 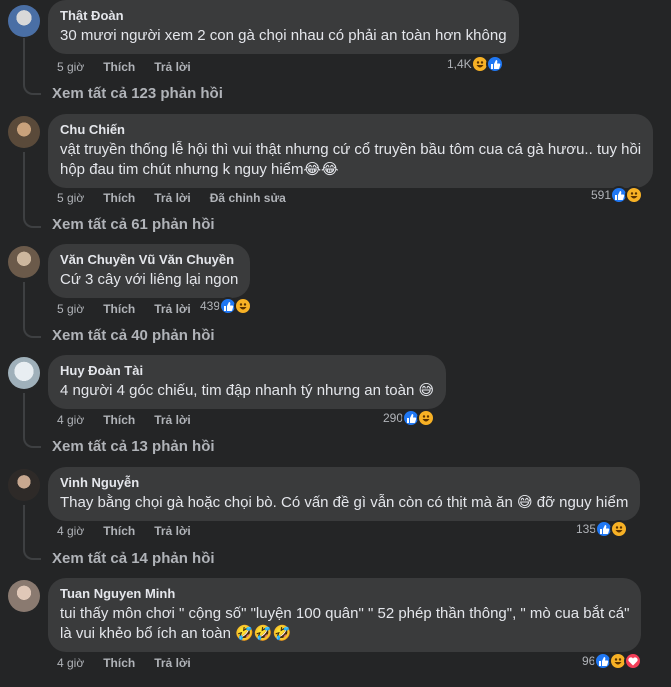 I want to click on view-replies-link: Xem tất cả 14 phản hồi, so click(x=133, y=558).